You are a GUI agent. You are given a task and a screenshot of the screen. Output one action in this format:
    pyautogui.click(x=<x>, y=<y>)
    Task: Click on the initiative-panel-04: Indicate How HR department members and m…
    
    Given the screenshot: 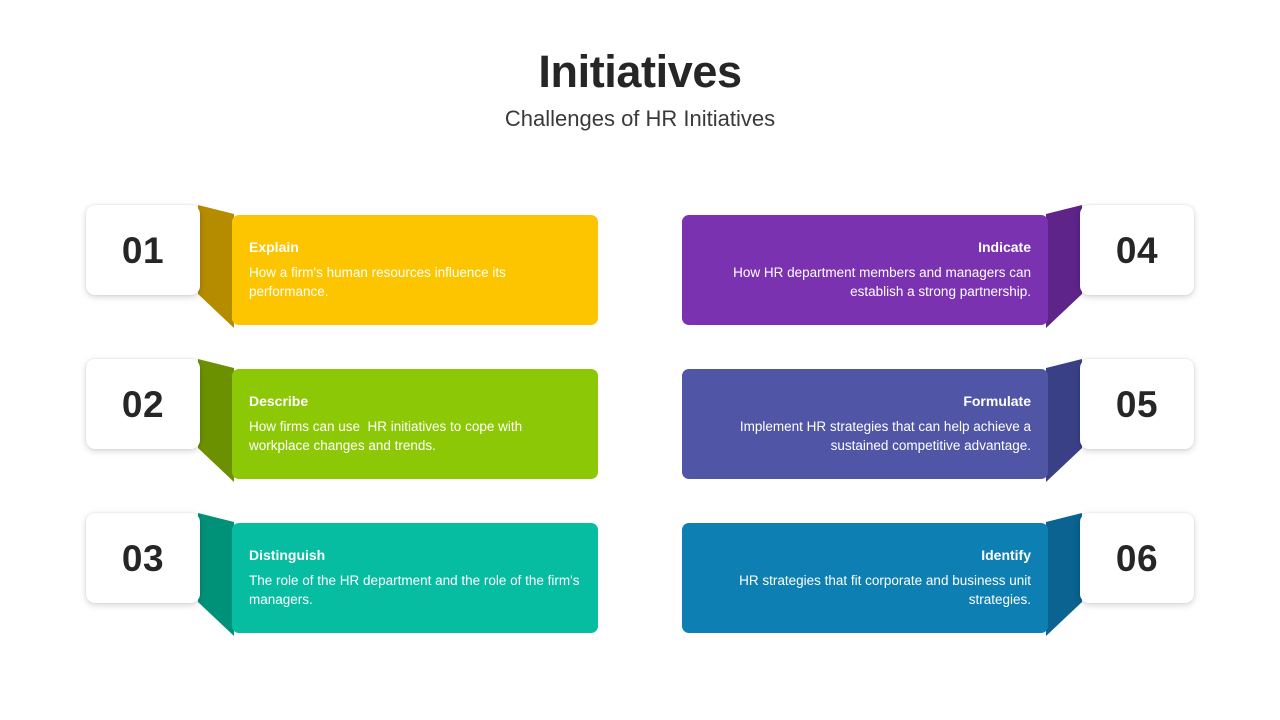 What is the action you would take?
    pyautogui.click(x=865, y=270)
    